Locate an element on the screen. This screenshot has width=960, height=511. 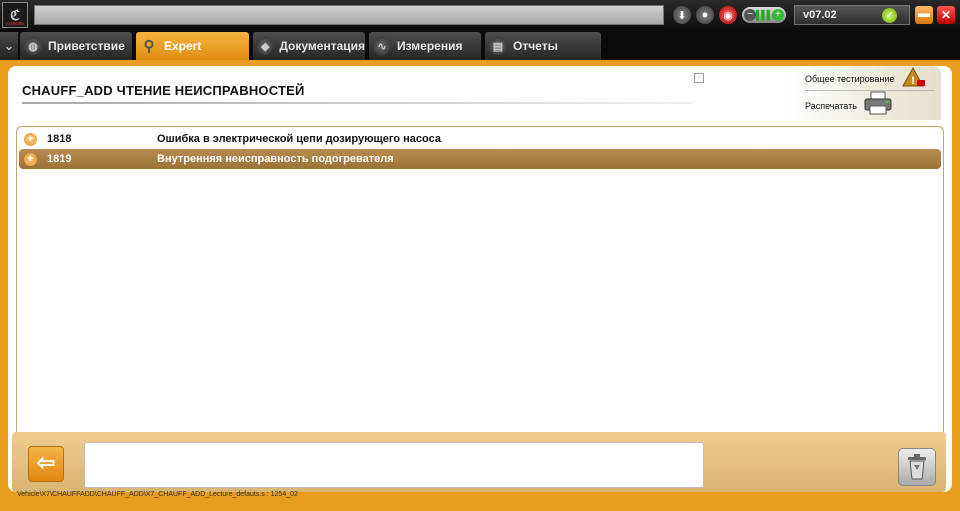
minimize-icon: ▬ is located at coordinates (924, 13).